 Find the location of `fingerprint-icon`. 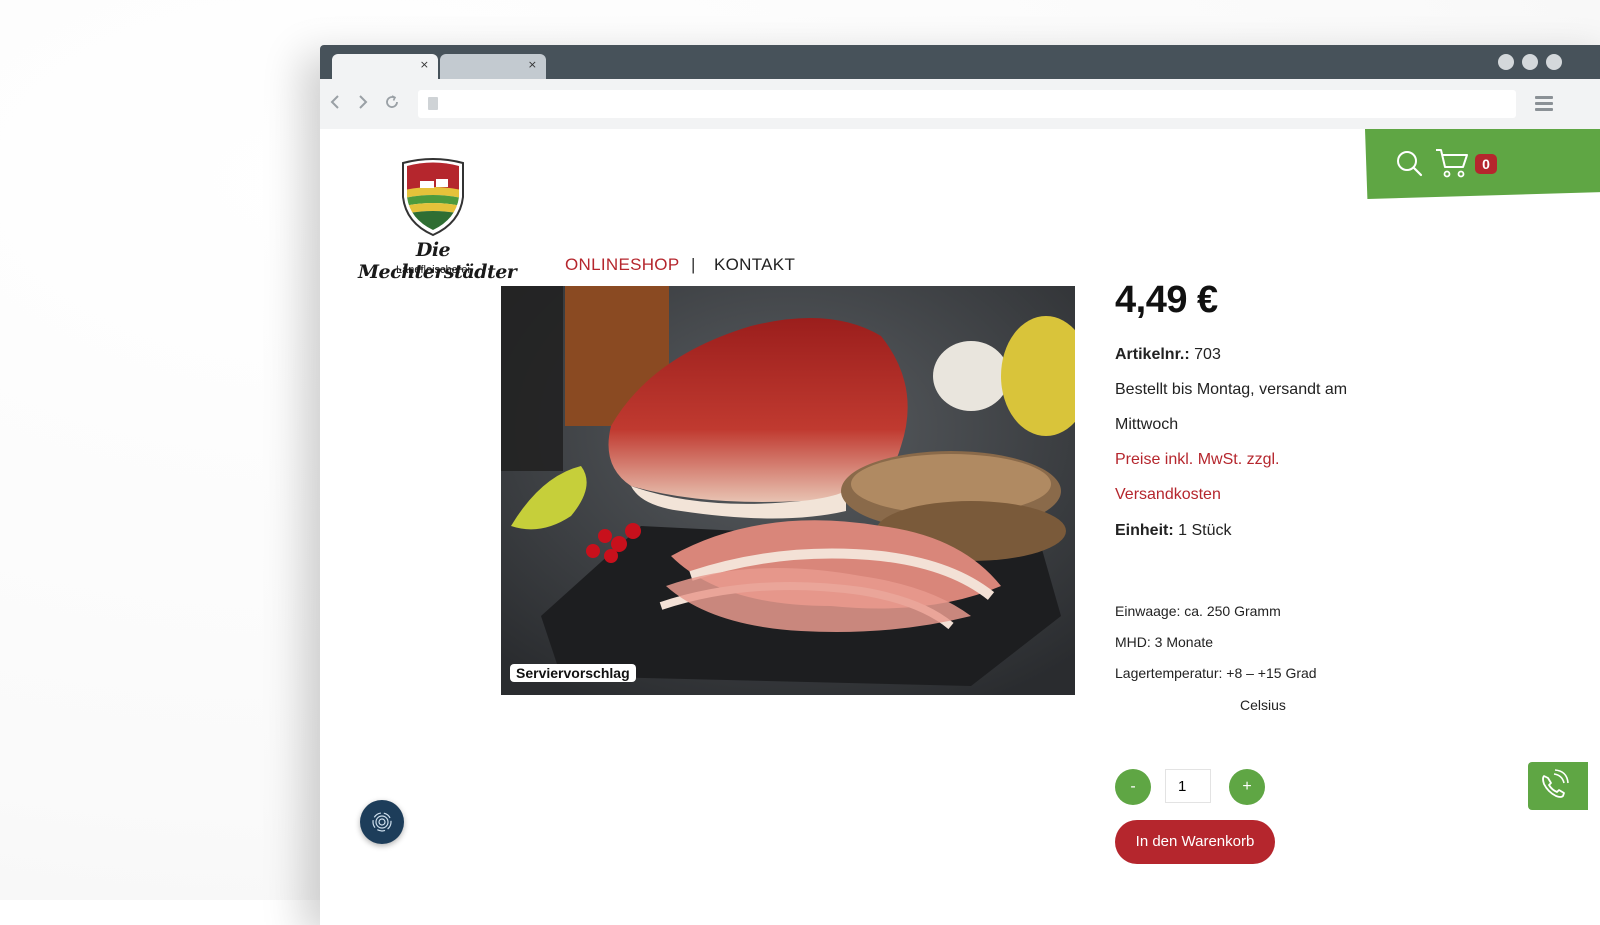

fingerprint-icon is located at coordinates (382, 822).